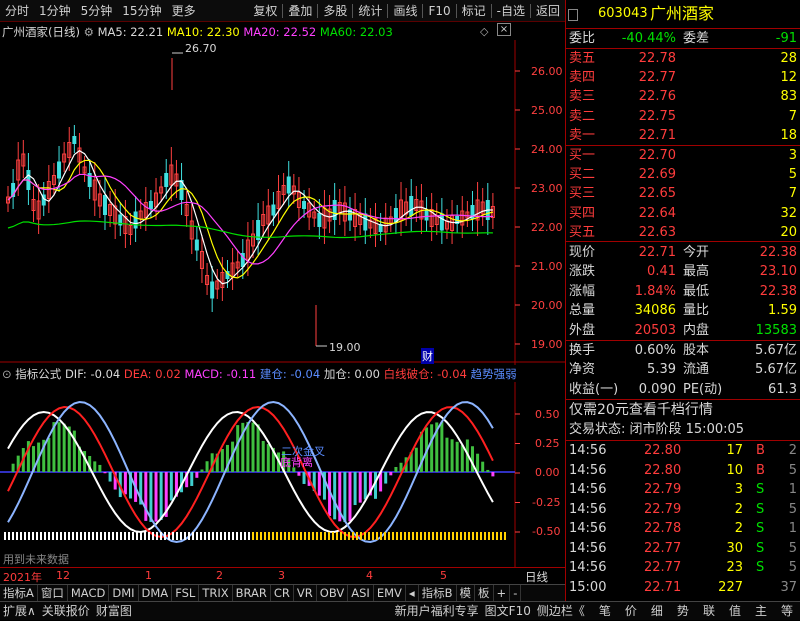 The width and height of the screenshot is (800, 621). What do you see at coordinates (412, 593) in the screenshot?
I see `scroll-left-icon: ◂` at bounding box center [412, 593].